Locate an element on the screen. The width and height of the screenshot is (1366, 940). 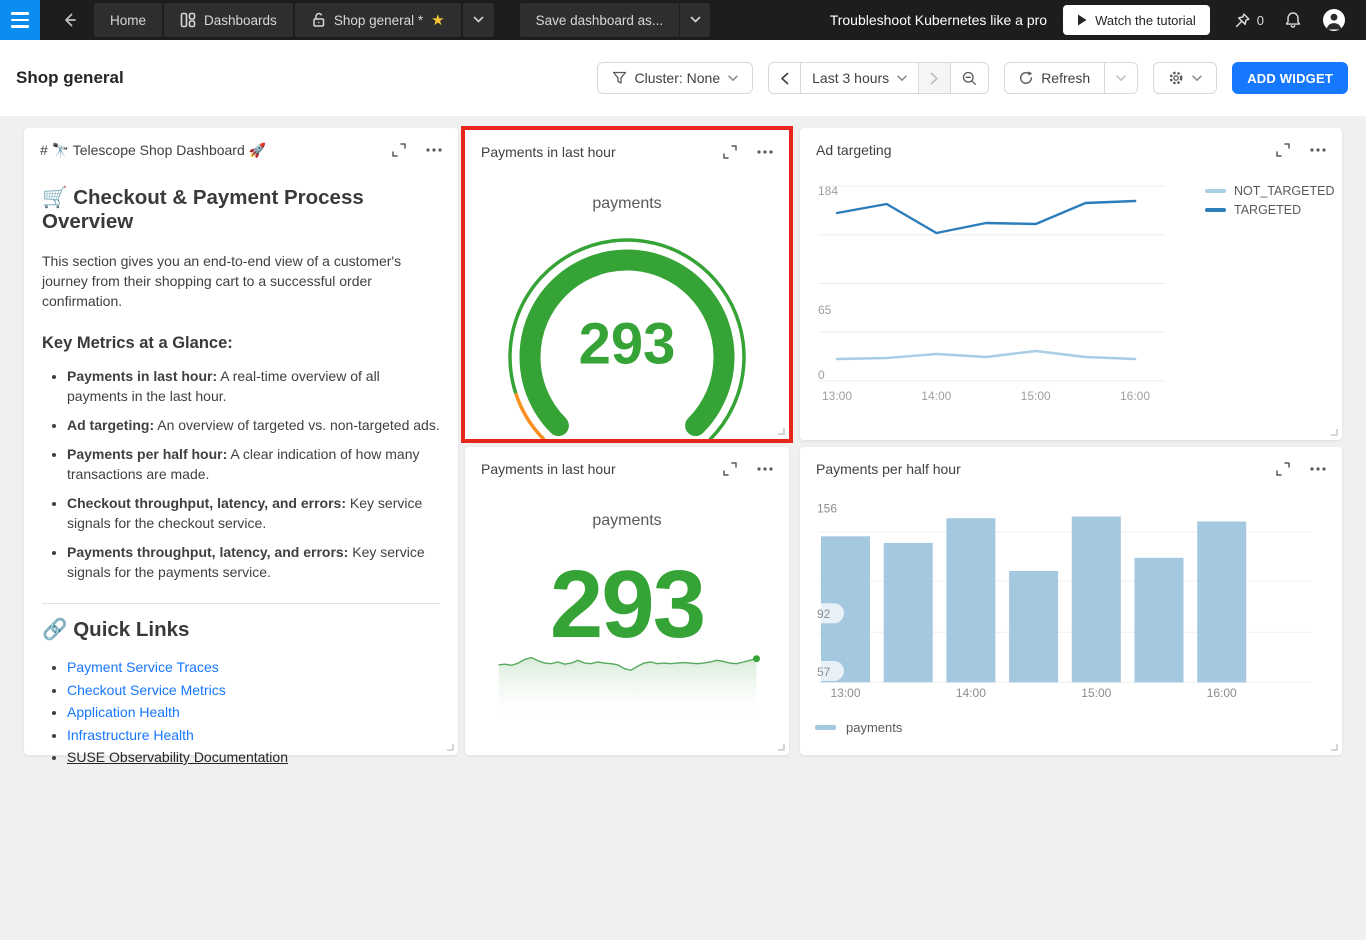
back-arrow-icon is located at coordinates (69, 20).